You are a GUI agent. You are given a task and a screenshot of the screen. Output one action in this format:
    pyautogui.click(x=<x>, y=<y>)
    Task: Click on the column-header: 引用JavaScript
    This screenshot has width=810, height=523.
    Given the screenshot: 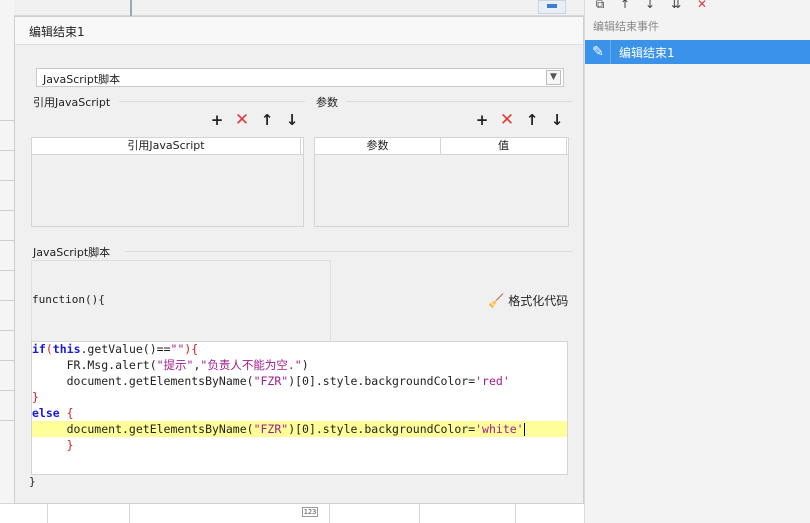 What is the action you would take?
    pyautogui.click(x=166, y=146)
    